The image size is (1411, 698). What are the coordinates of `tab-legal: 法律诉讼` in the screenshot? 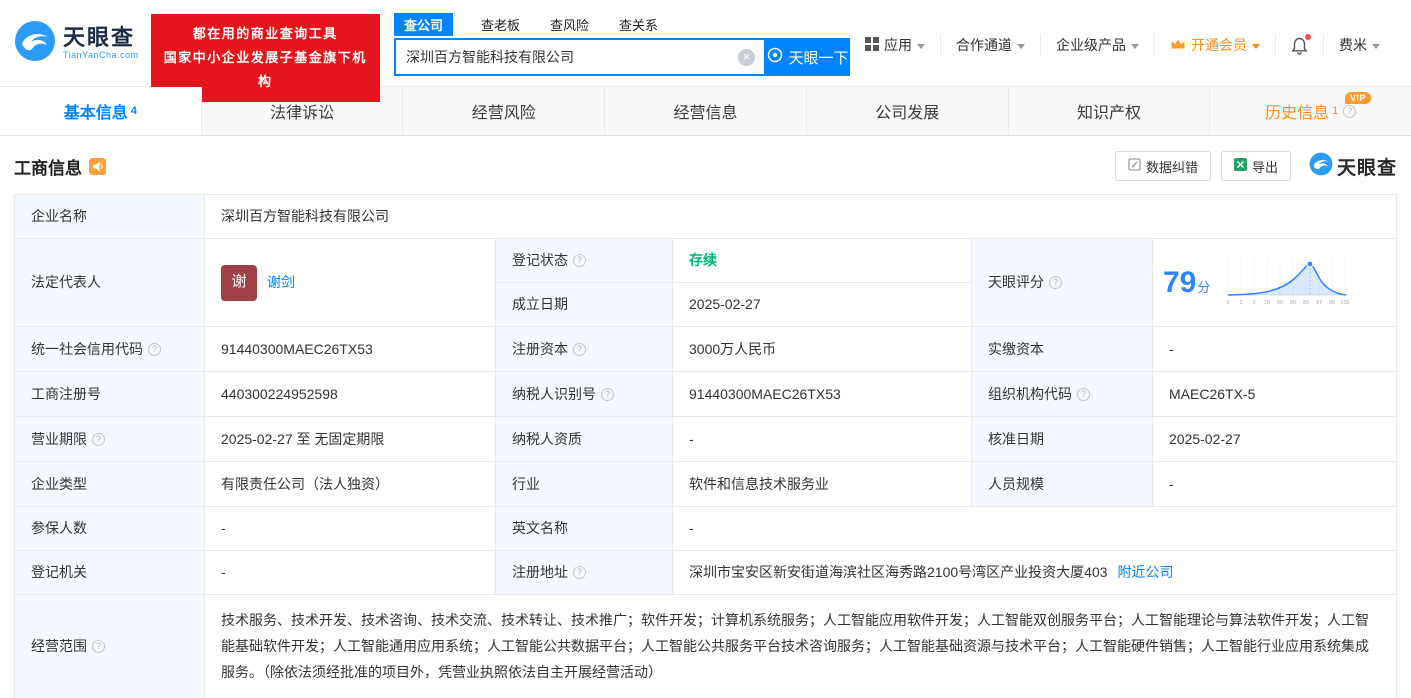 It's located at (303, 111).